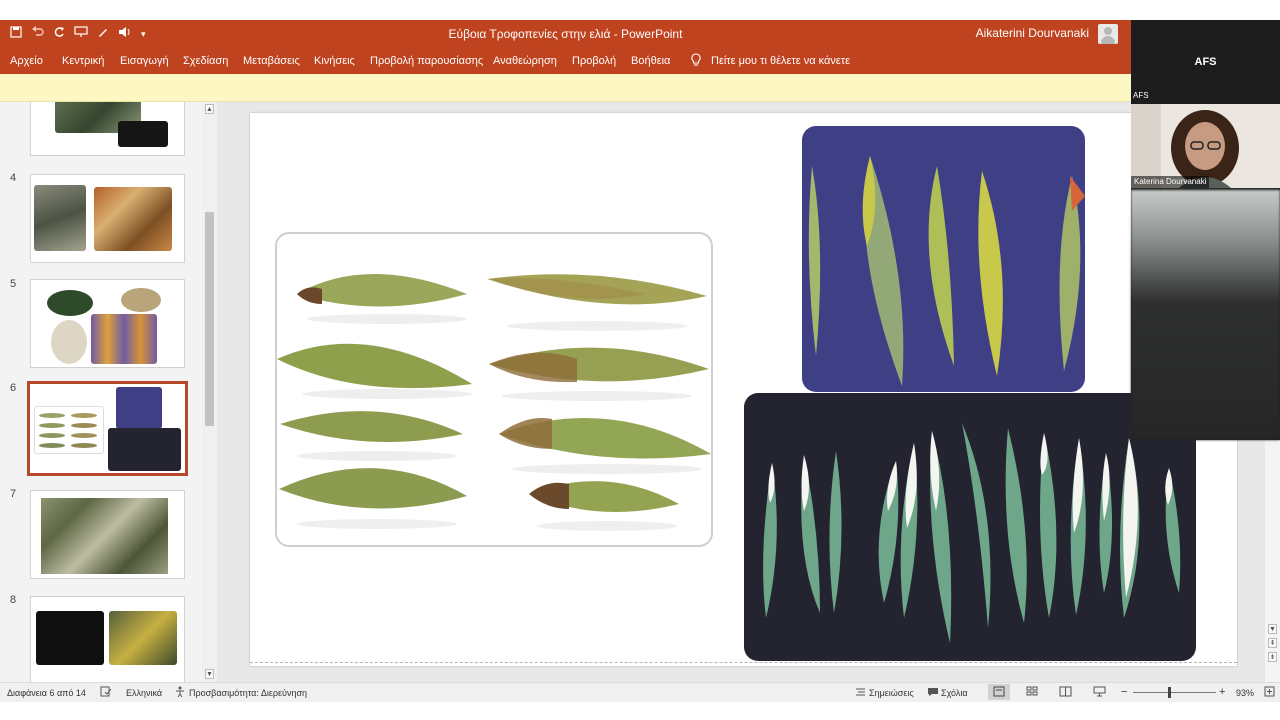 This screenshot has width=1280, height=720. Describe the element at coordinates (860, 692) in the screenshot. I see `notes-icon` at that location.